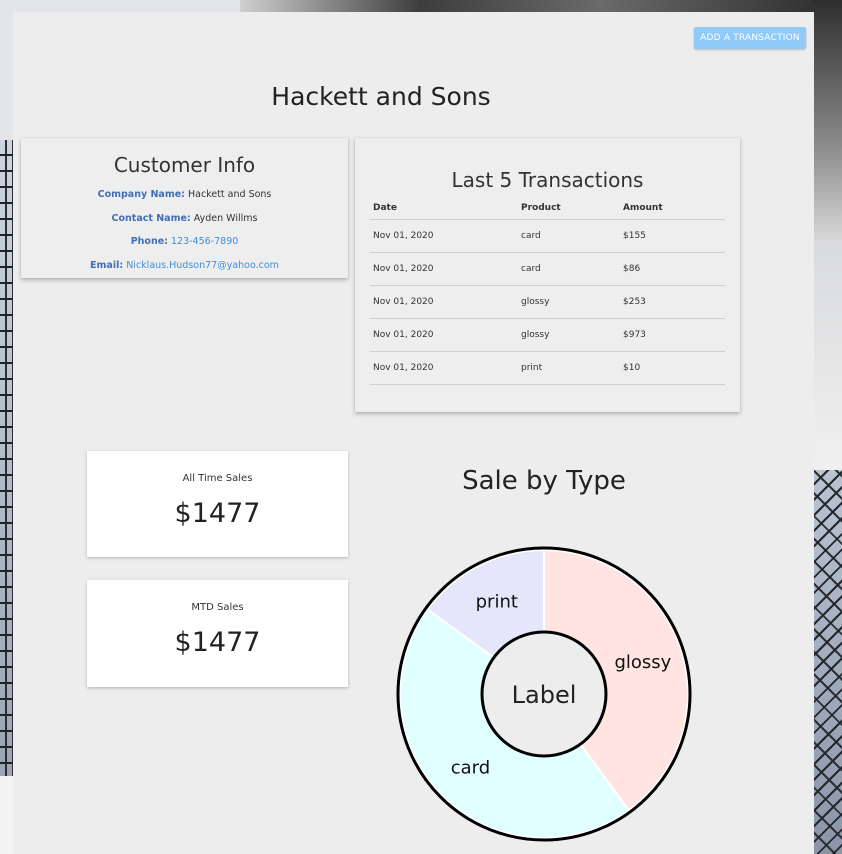 This screenshot has height=854, width=842. What do you see at coordinates (544, 481) in the screenshot?
I see `chart-title: Sale by Type` at bounding box center [544, 481].